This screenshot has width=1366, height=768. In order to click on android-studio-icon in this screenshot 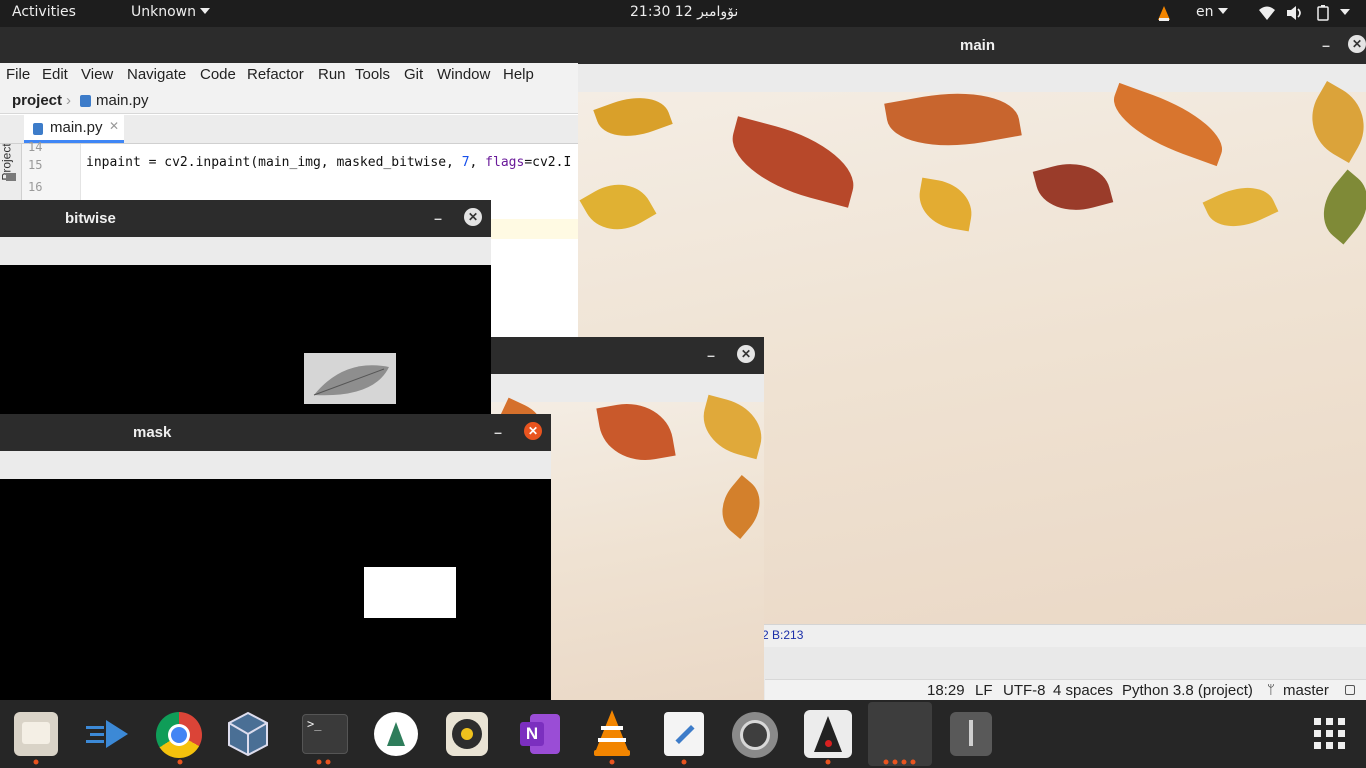, I will do `click(396, 734)`.